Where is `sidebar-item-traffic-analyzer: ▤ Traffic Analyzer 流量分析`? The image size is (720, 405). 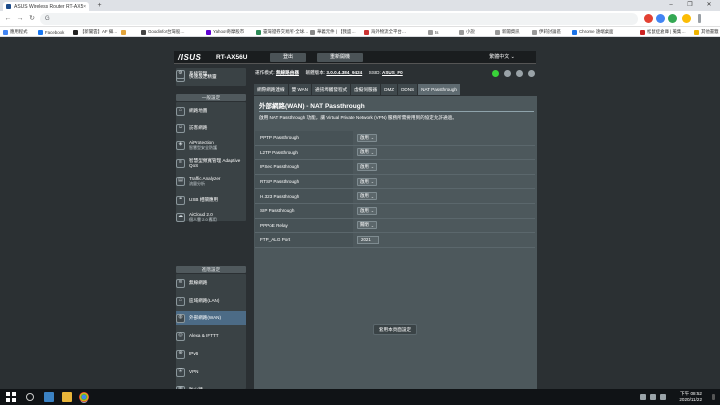 sidebar-item-traffic-analyzer: ▤ Traffic Analyzer 流量分析 is located at coordinates (211, 181).